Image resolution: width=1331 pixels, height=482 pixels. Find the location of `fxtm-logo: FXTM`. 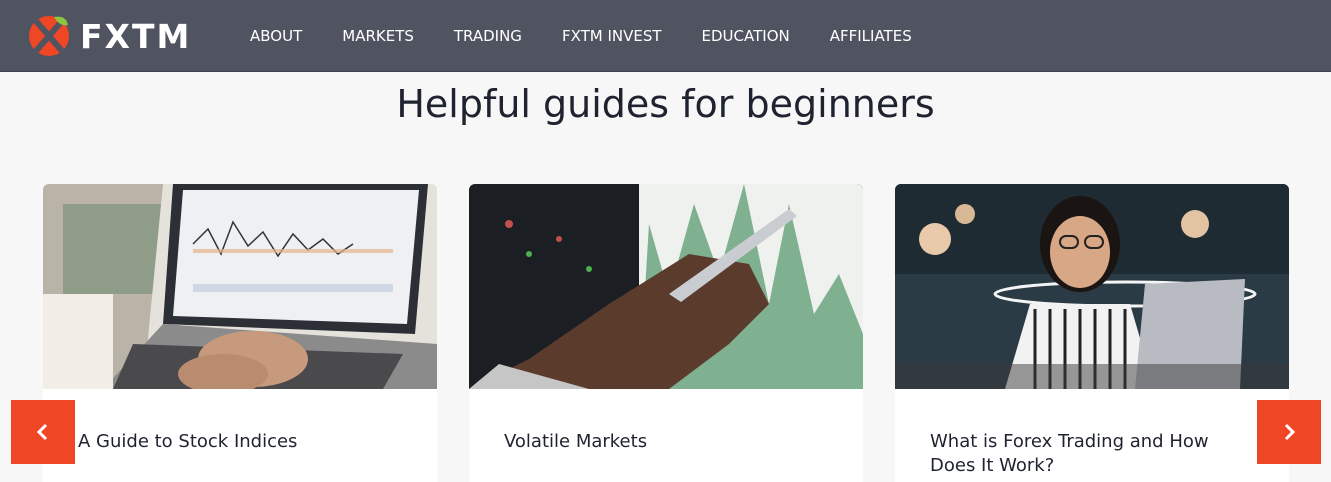

fxtm-logo: FXTM is located at coordinates (108, 36).